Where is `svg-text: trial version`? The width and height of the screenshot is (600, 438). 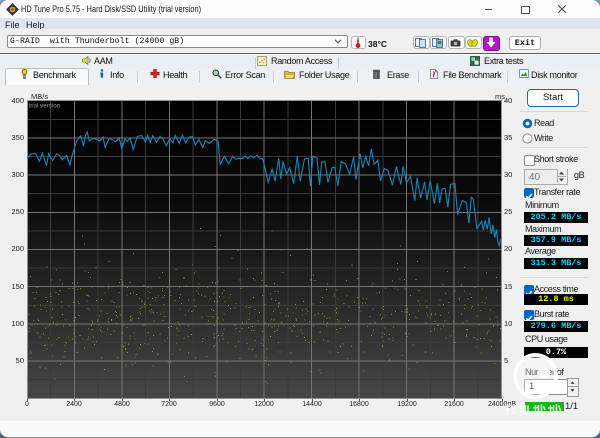 svg-text: trial version is located at coordinates (45, 106).